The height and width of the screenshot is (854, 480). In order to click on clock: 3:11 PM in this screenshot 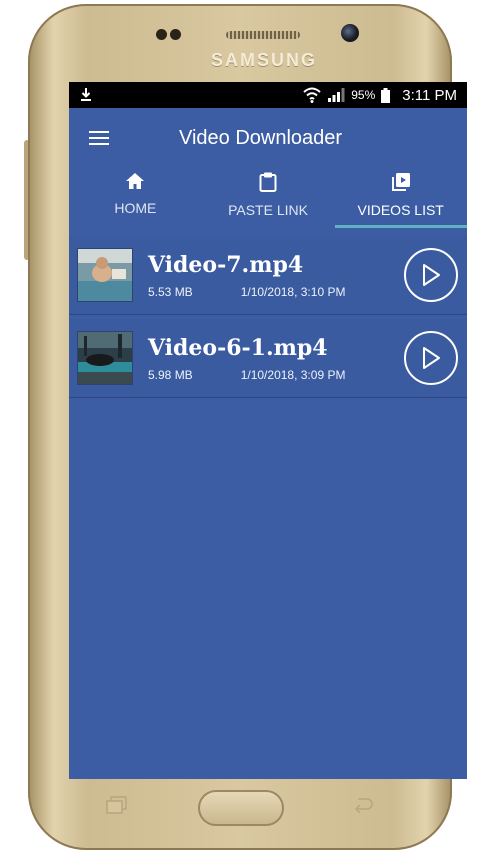, I will do `click(429, 95)`.